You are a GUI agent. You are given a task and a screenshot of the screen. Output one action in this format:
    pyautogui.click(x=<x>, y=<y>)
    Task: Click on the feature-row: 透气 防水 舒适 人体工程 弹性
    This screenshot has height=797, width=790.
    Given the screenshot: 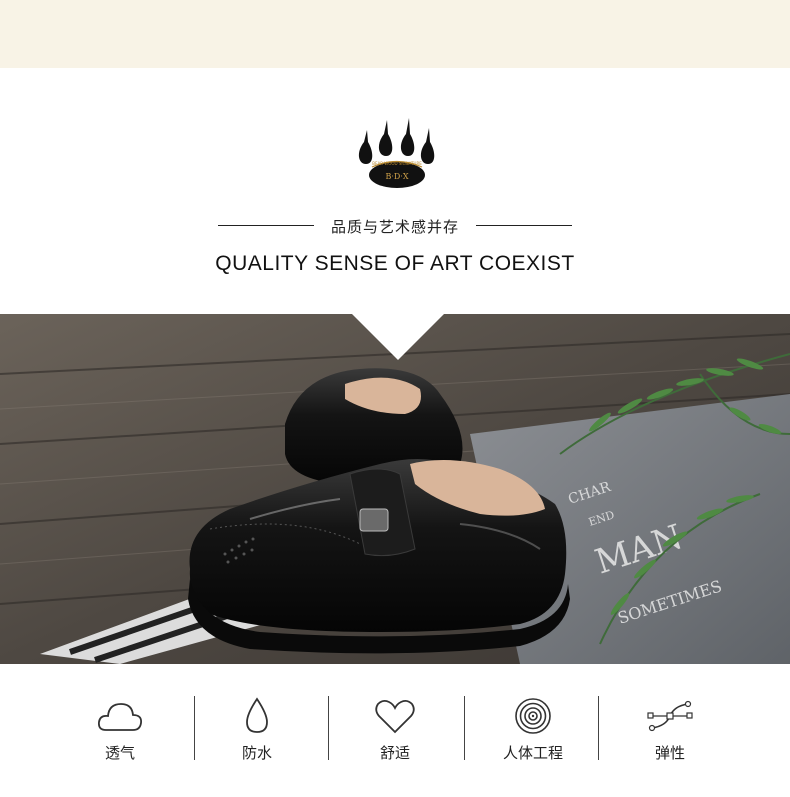 What is the action you would take?
    pyautogui.click(x=400, y=728)
    